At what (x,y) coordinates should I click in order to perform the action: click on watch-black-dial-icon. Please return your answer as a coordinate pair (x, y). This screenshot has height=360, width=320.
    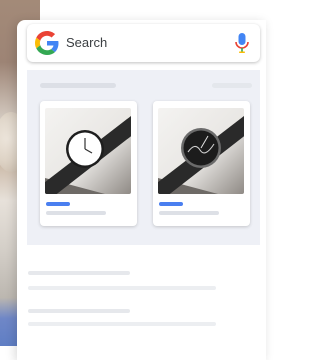
    Looking at the image, I should click on (201, 151).